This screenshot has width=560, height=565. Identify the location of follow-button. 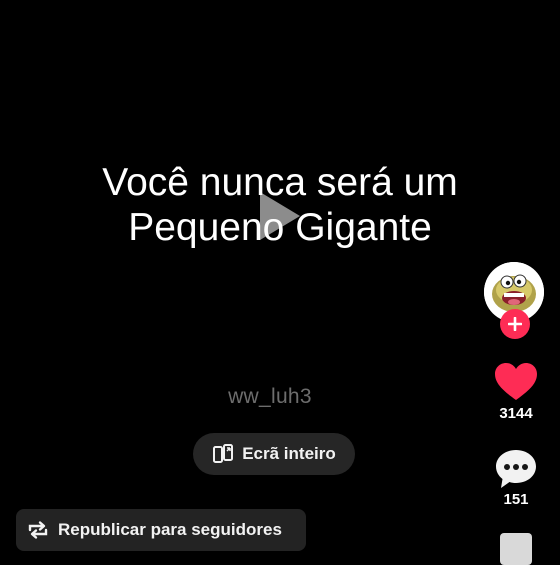
(515, 324).